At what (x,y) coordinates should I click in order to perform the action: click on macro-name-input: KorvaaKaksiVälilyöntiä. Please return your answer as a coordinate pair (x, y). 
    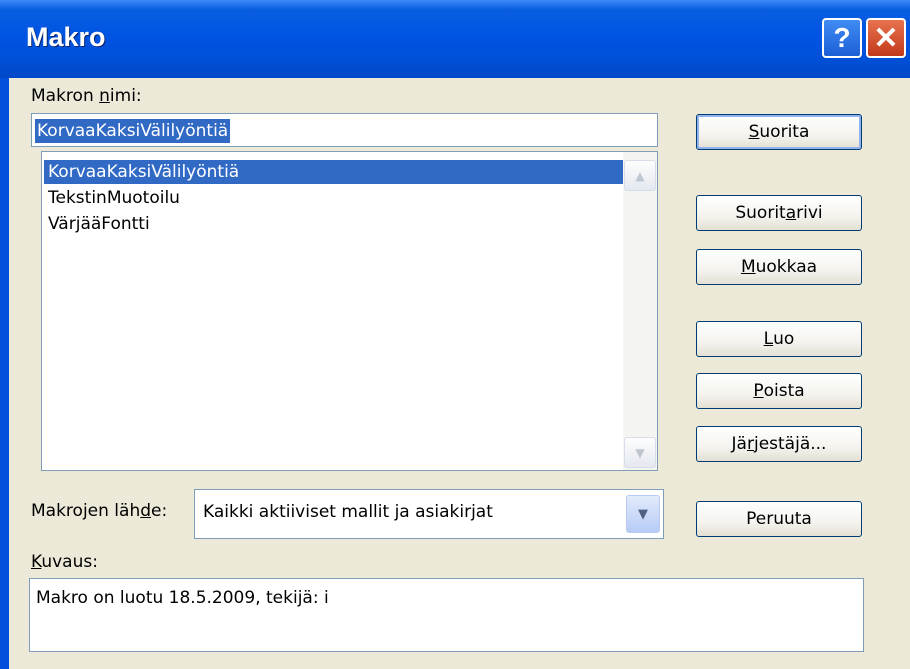
    Looking at the image, I should click on (344, 130).